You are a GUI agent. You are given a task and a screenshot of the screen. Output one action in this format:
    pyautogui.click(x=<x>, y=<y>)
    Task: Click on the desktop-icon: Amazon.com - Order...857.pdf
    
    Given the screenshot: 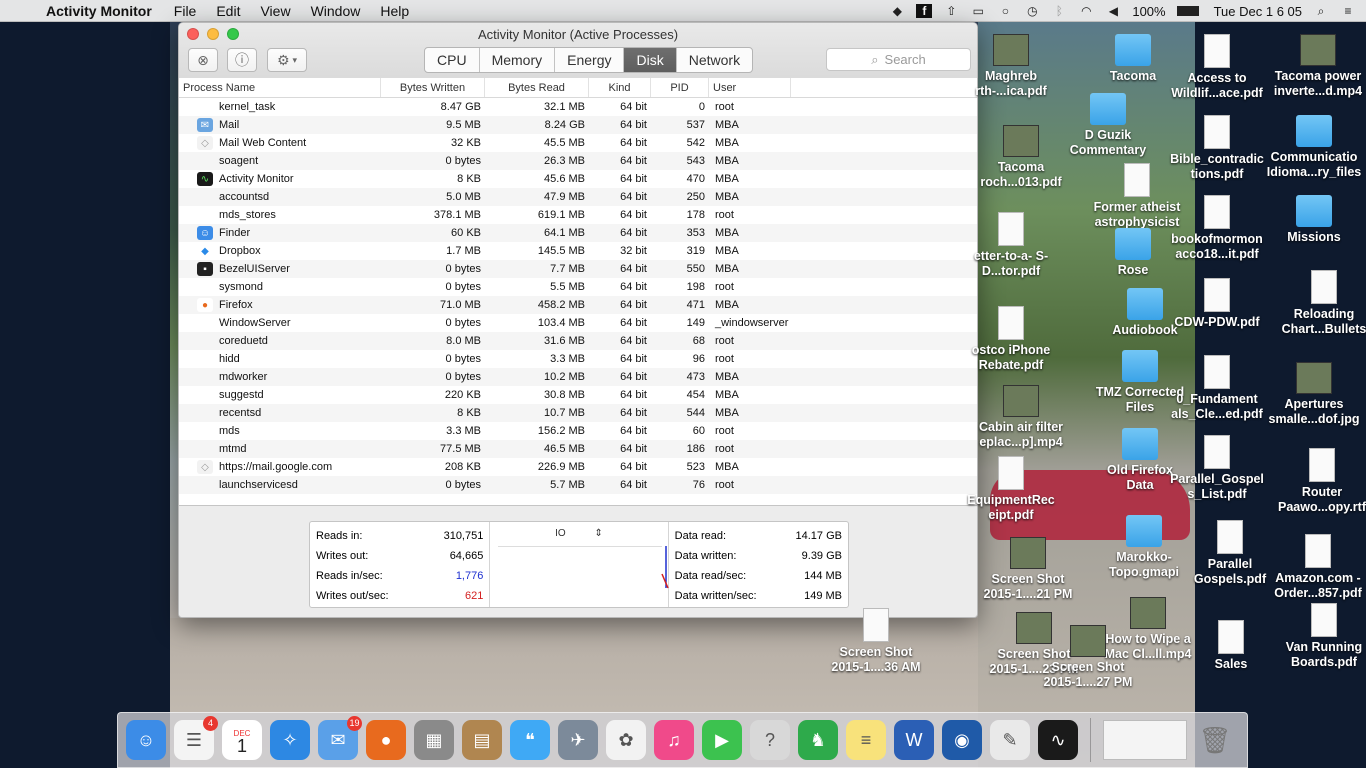 What is the action you would take?
    pyautogui.click(x=1318, y=567)
    